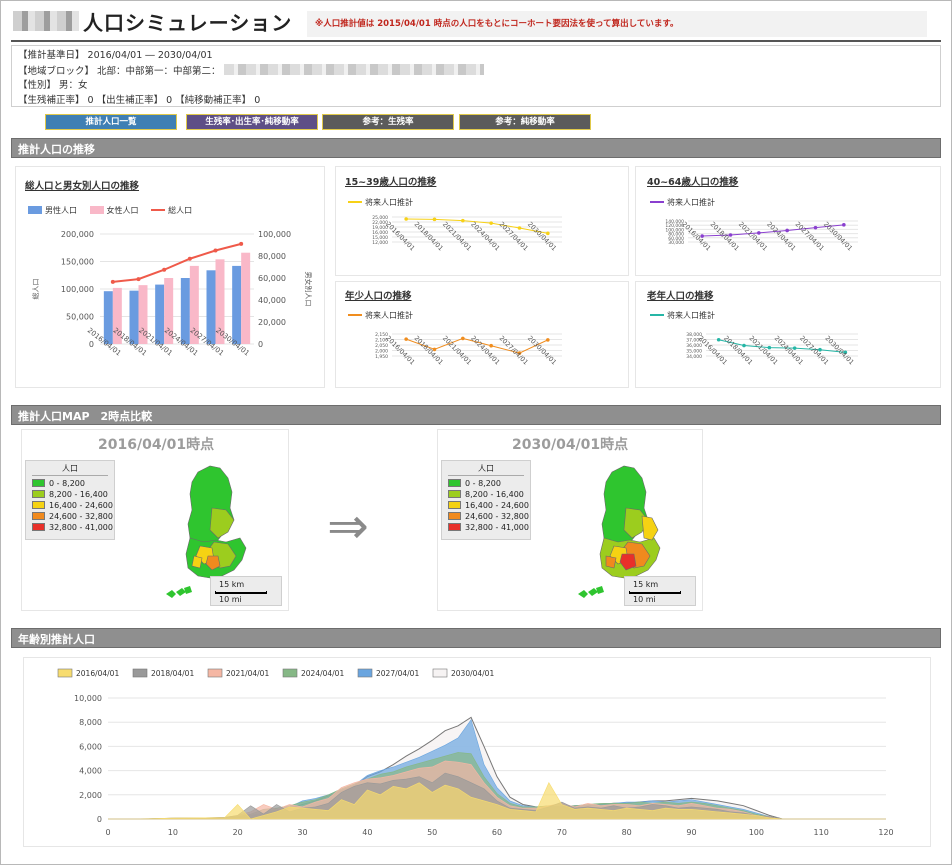 The height and width of the screenshot is (865, 952). Describe the element at coordinates (514, 236) in the screenshot. I see `x-tick-label: 2027/04/01` at that location.